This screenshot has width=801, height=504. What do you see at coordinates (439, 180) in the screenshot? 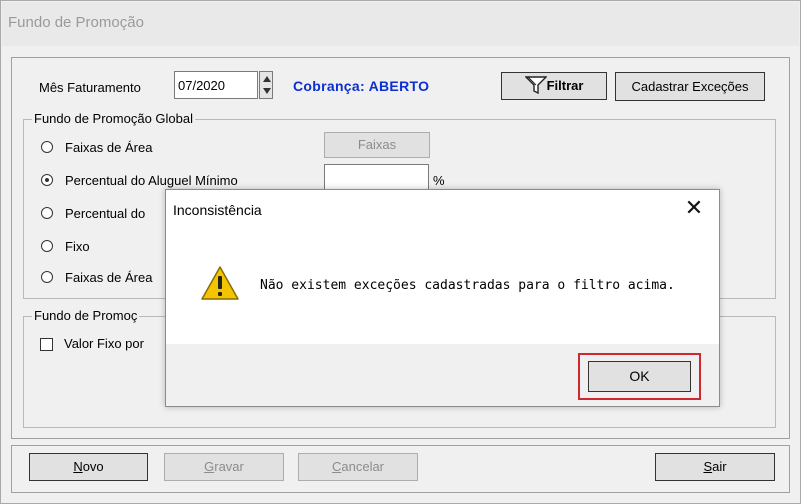
I see `percent-symbol: %` at bounding box center [439, 180].